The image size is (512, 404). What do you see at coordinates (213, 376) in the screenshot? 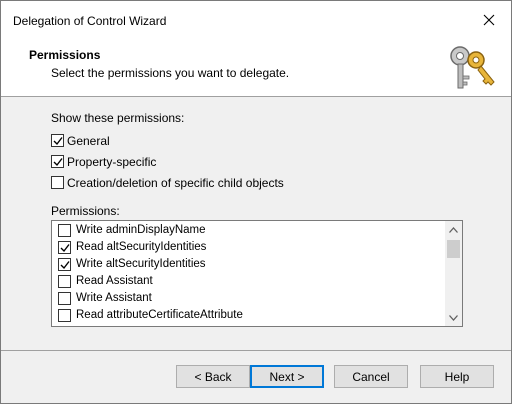
I see `back-button: < Back` at bounding box center [213, 376].